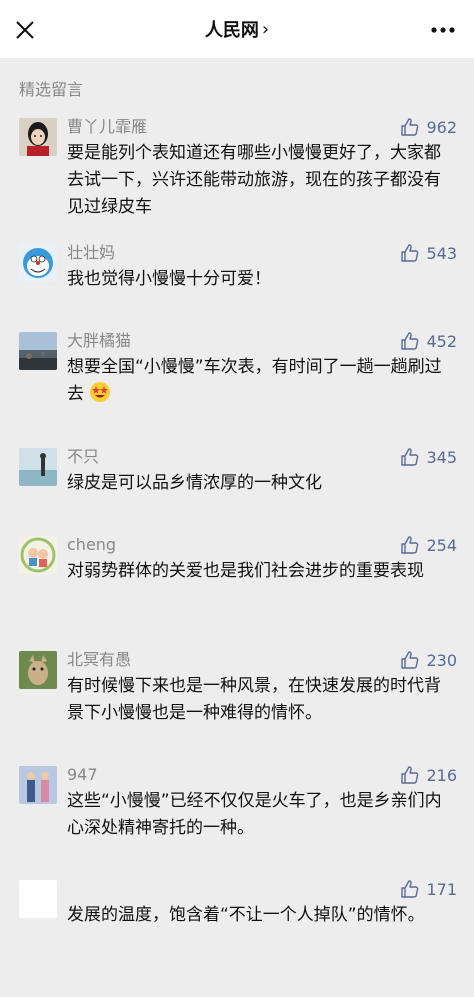  Describe the element at coordinates (441, 127) in the screenshot. I see `like-count: 962` at that location.